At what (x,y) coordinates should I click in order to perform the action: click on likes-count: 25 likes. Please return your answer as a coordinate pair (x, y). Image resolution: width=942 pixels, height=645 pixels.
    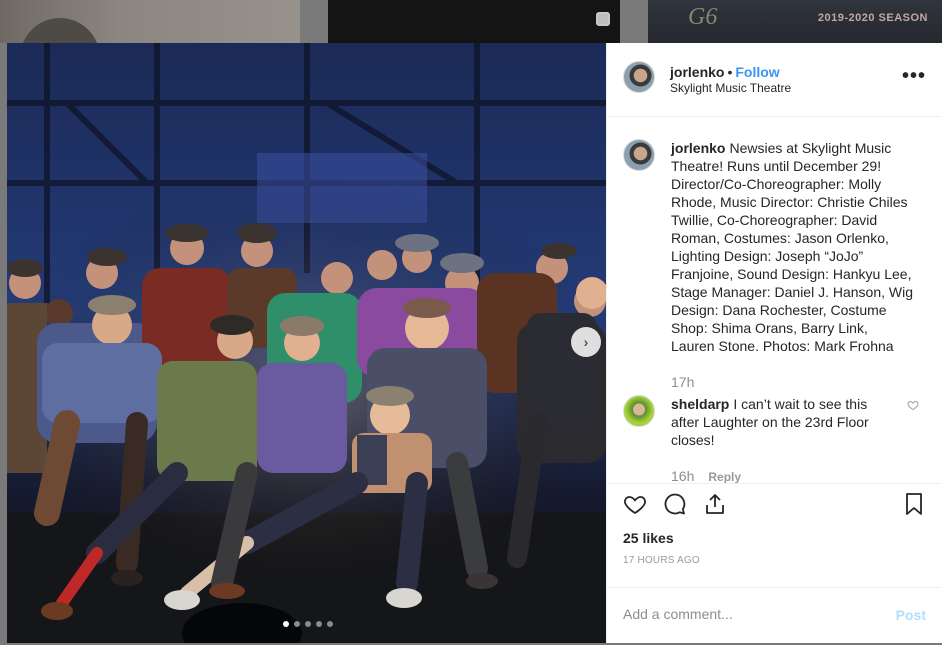
    Looking at the image, I should click on (648, 538).